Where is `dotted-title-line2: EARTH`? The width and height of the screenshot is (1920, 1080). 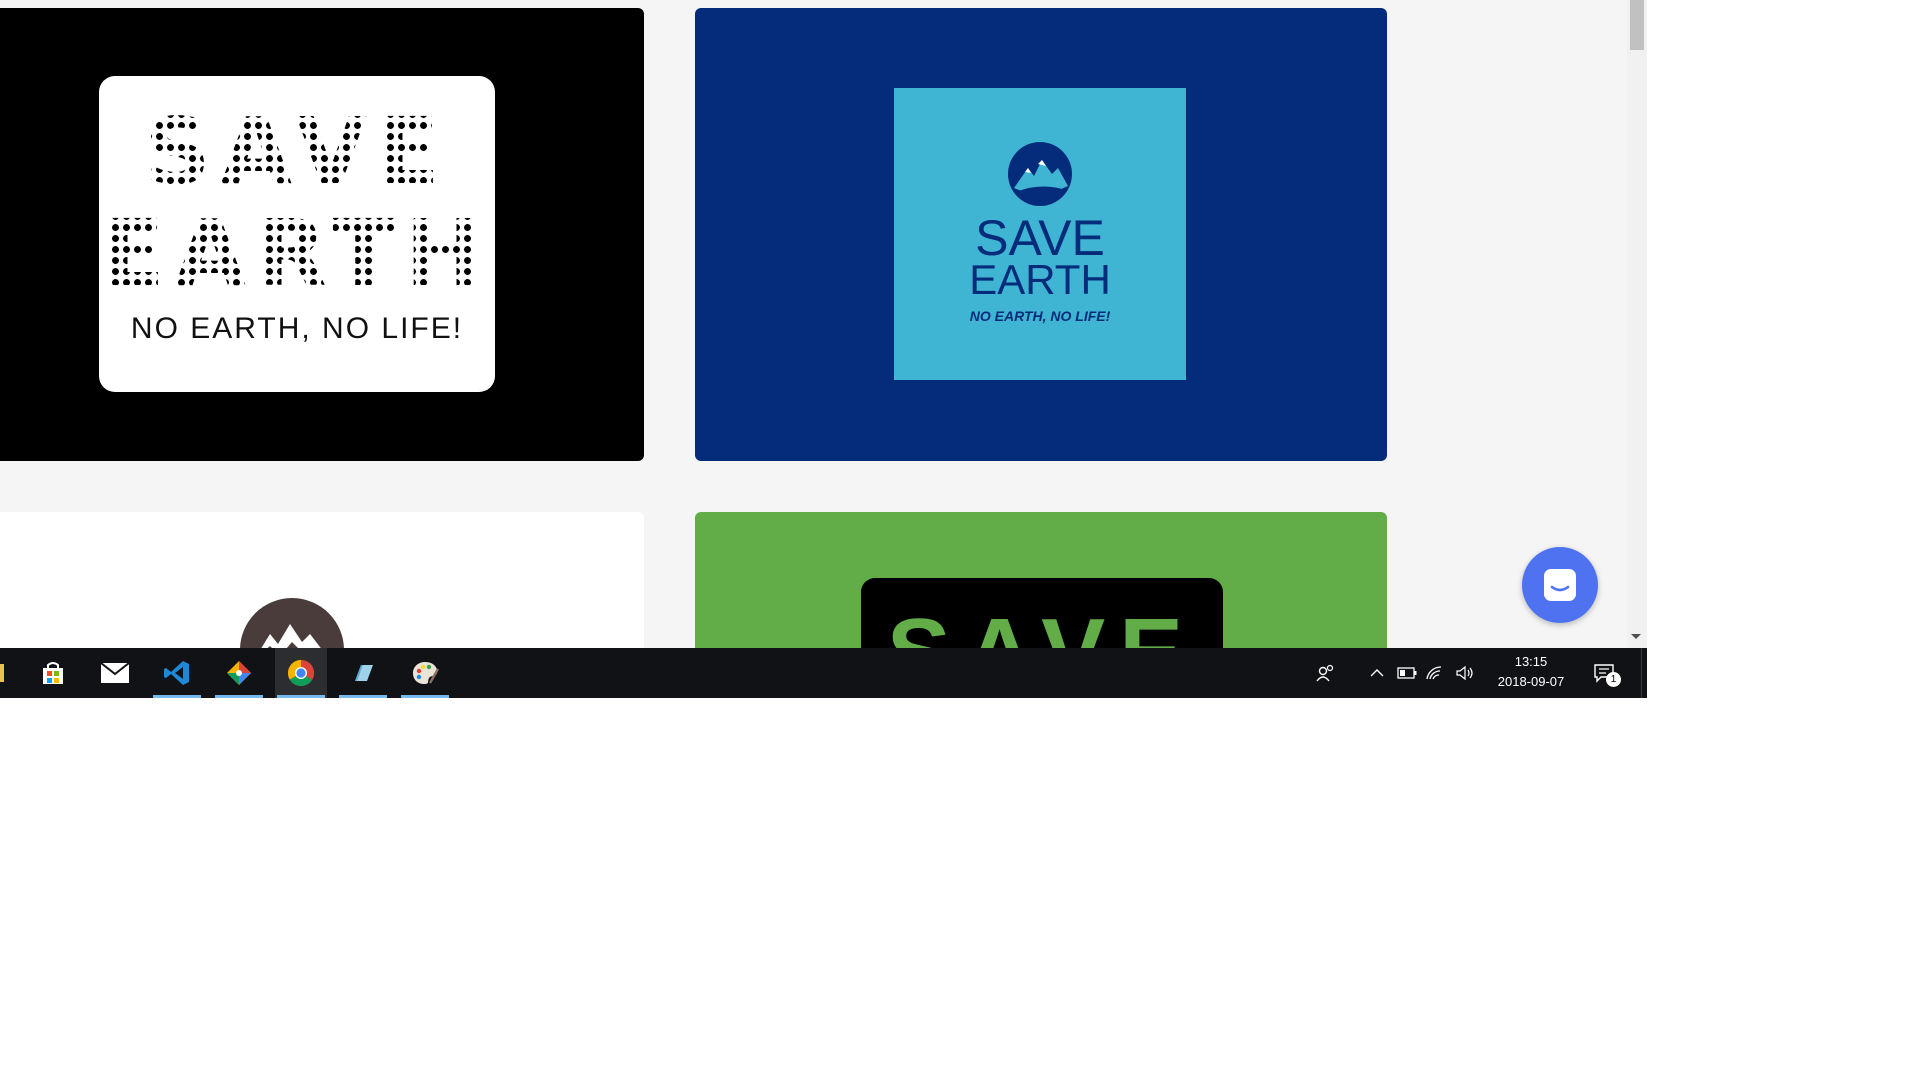 dotted-title-line2: EARTH is located at coordinates (297, 253).